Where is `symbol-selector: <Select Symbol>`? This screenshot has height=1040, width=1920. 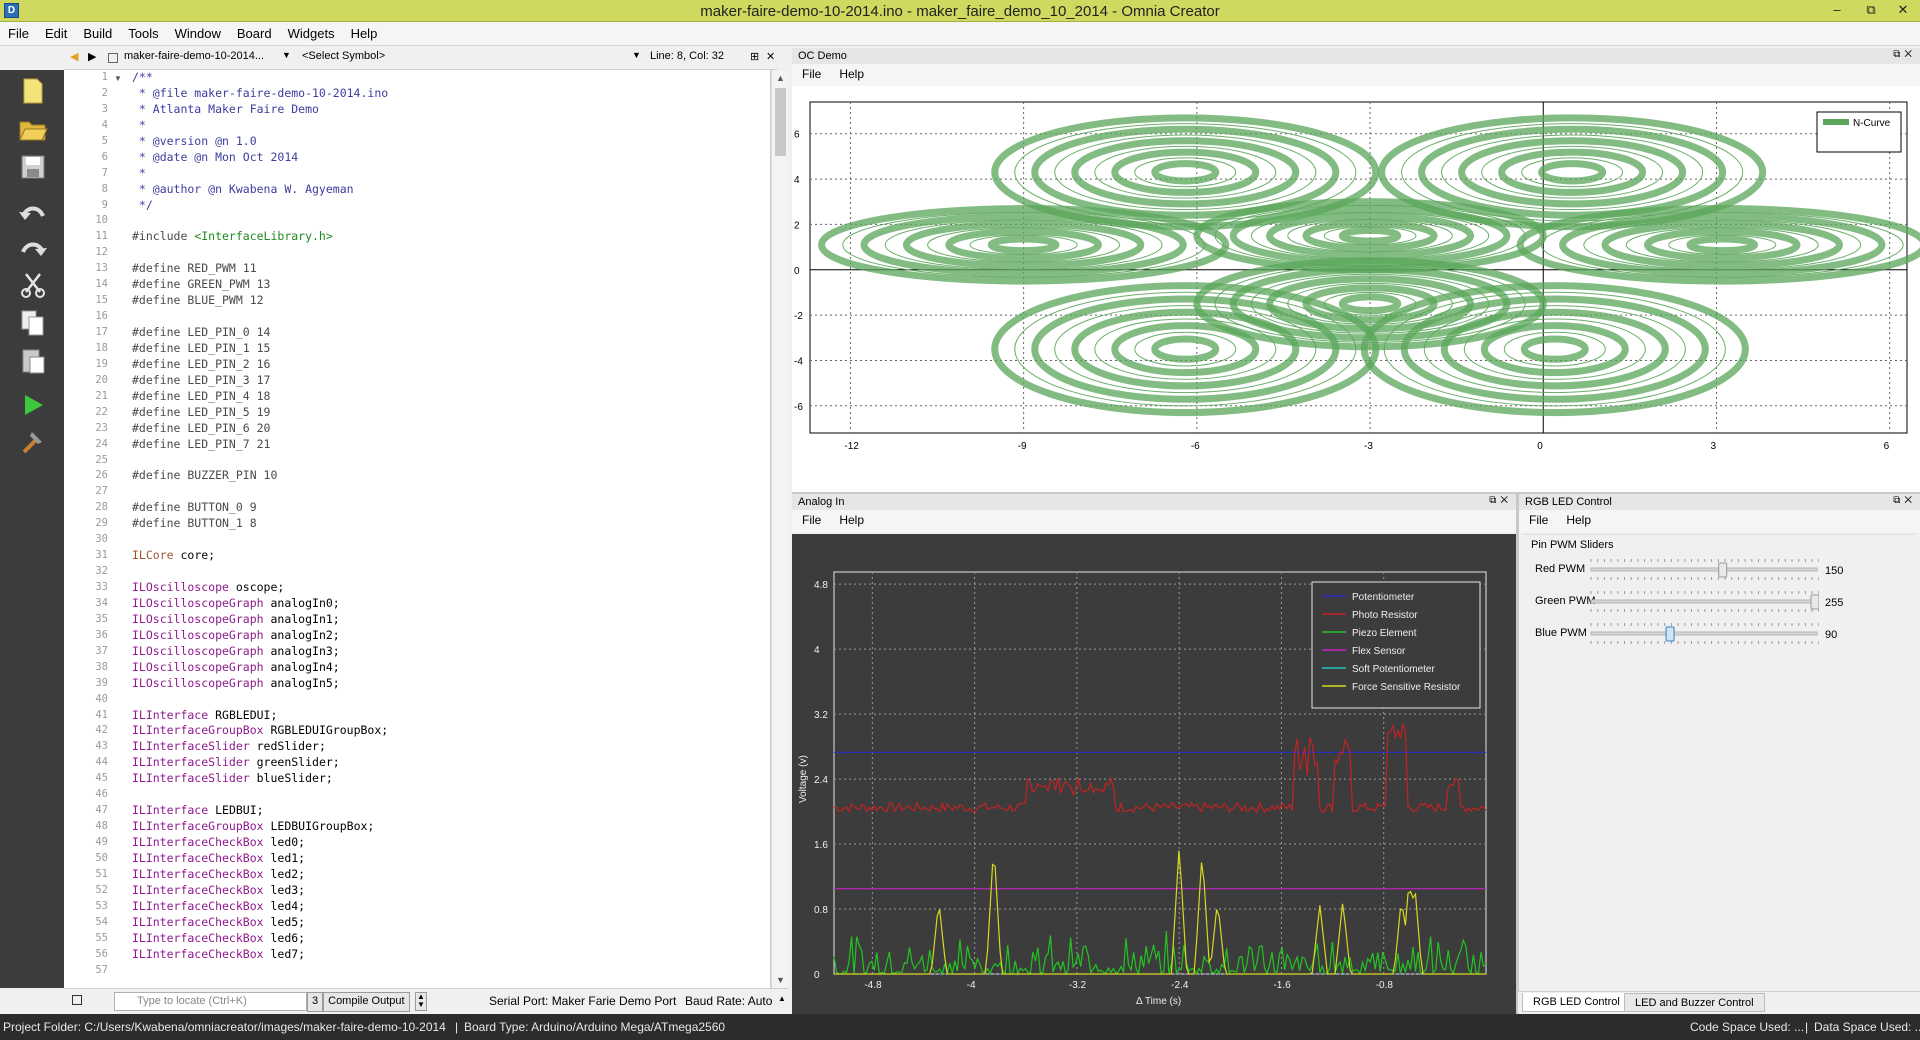
symbol-selector: <Select Symbol> is located at coordinates (343, 56).